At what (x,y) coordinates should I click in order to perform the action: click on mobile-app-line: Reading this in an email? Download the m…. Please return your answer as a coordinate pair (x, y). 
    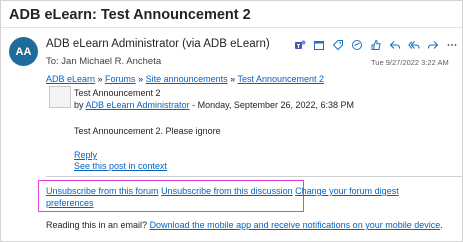
    Looking at the image, I should click on (244, 225).